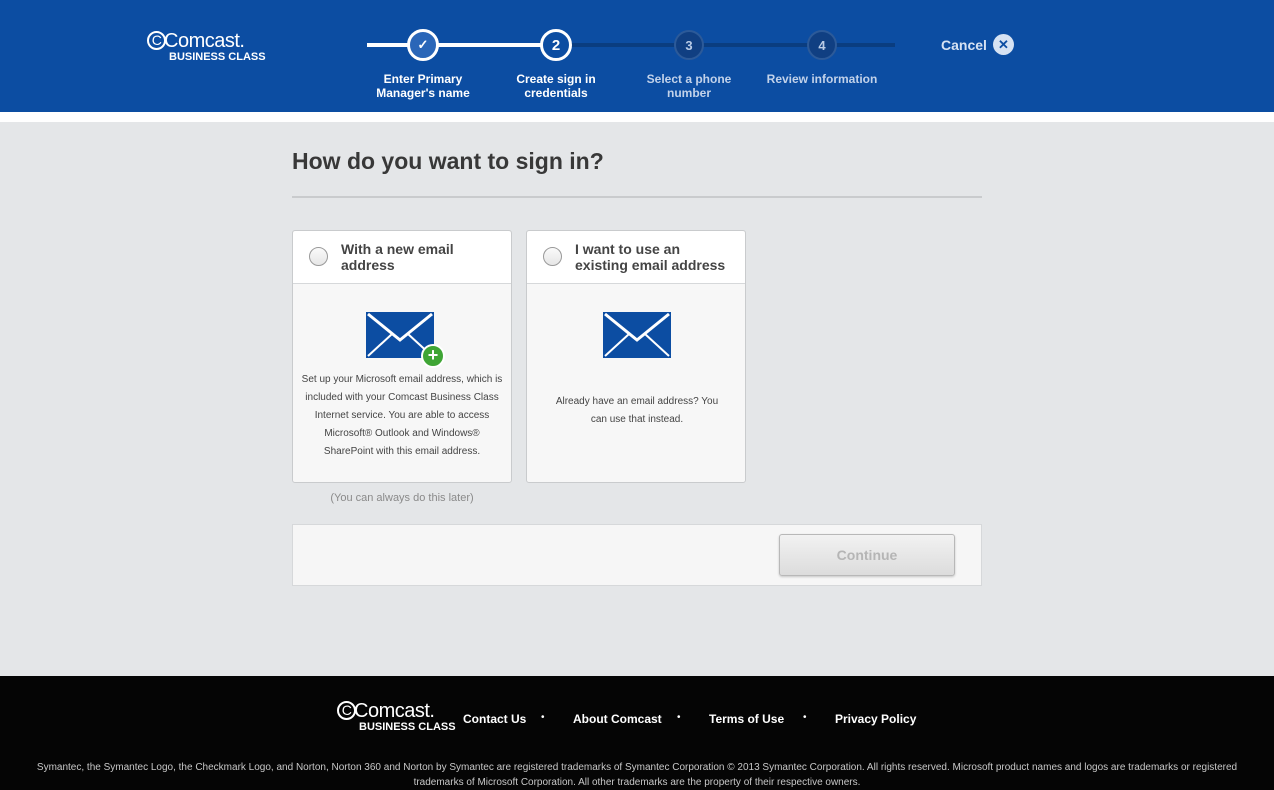 Image resolution: width=1274 pixels, height=790 pixels. I want to click on option-existing-email-header: I want to use an existing email address, so click(636, 257).